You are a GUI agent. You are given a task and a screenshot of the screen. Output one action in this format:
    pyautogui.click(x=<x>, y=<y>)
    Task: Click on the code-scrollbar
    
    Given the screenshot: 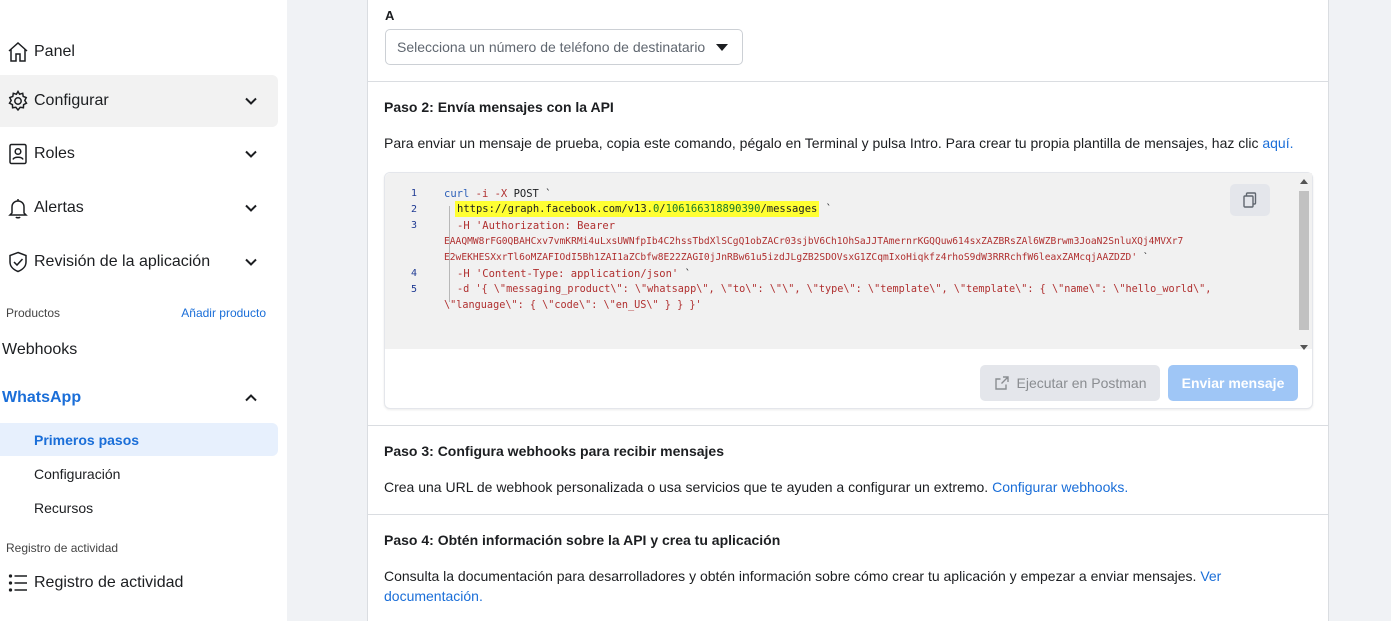 What is the action you would take?
    pyautogui.click(x=1304, y=261)
    